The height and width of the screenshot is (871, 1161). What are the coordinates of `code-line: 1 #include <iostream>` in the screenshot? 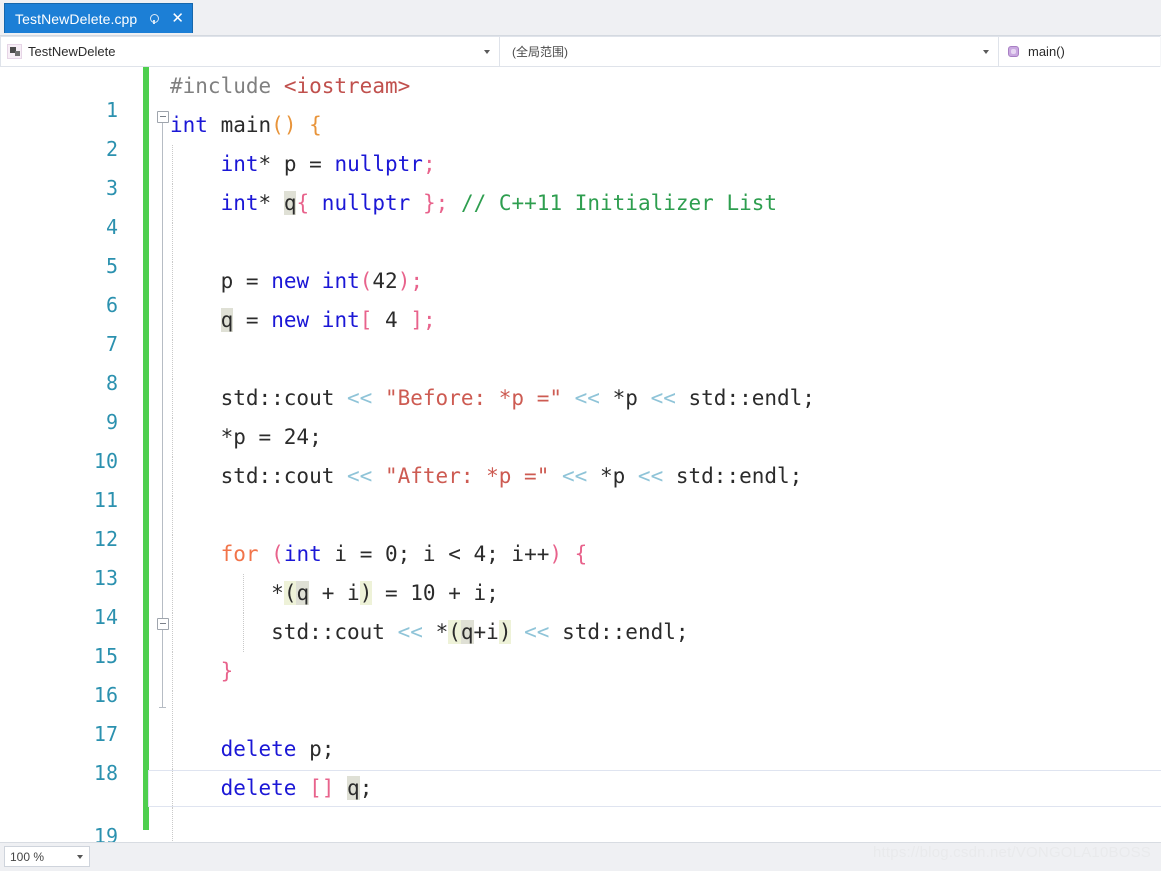 It's located at (580, 94).